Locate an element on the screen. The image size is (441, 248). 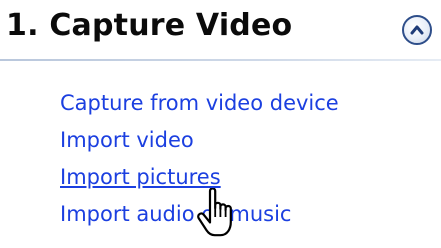
section-title: 1. Capture Video is located at coordinates (149, 26).